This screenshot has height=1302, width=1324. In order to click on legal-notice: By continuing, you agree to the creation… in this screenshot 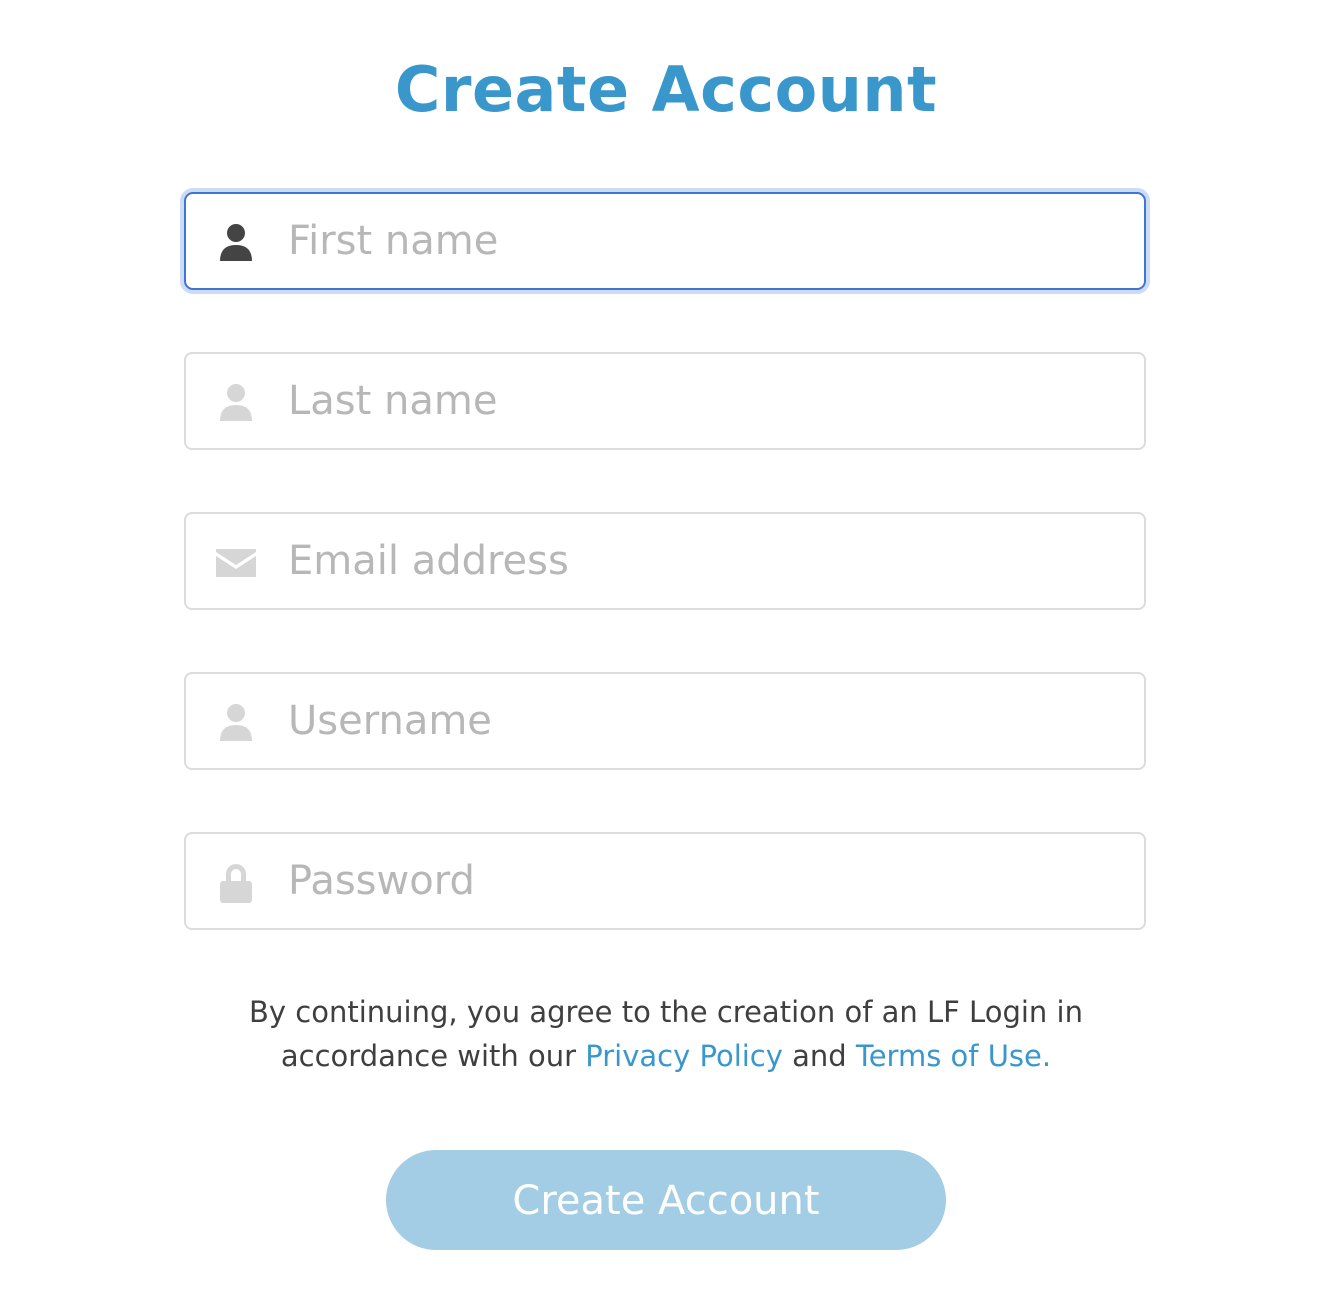, I will do `click(666, 1034)`.